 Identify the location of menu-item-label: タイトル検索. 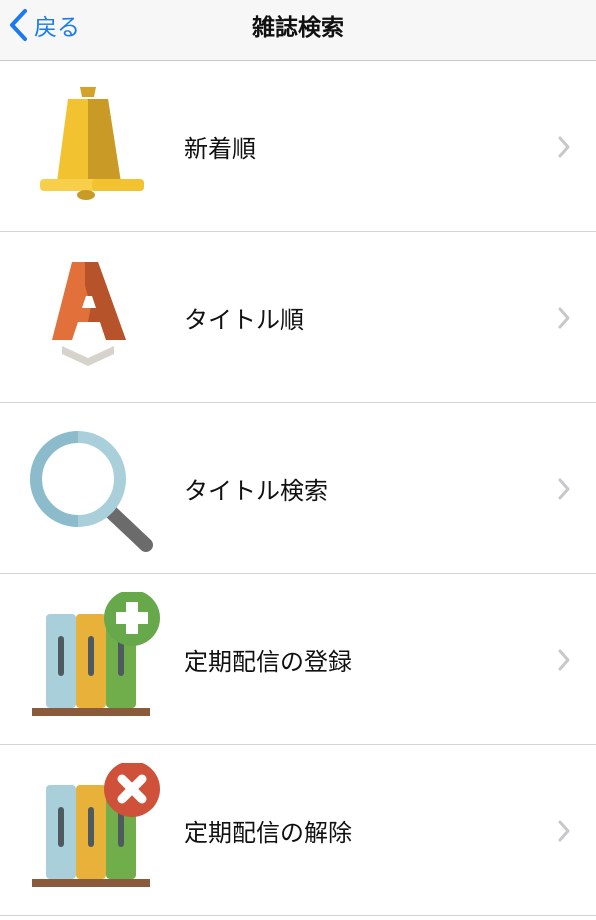
(256, 490).